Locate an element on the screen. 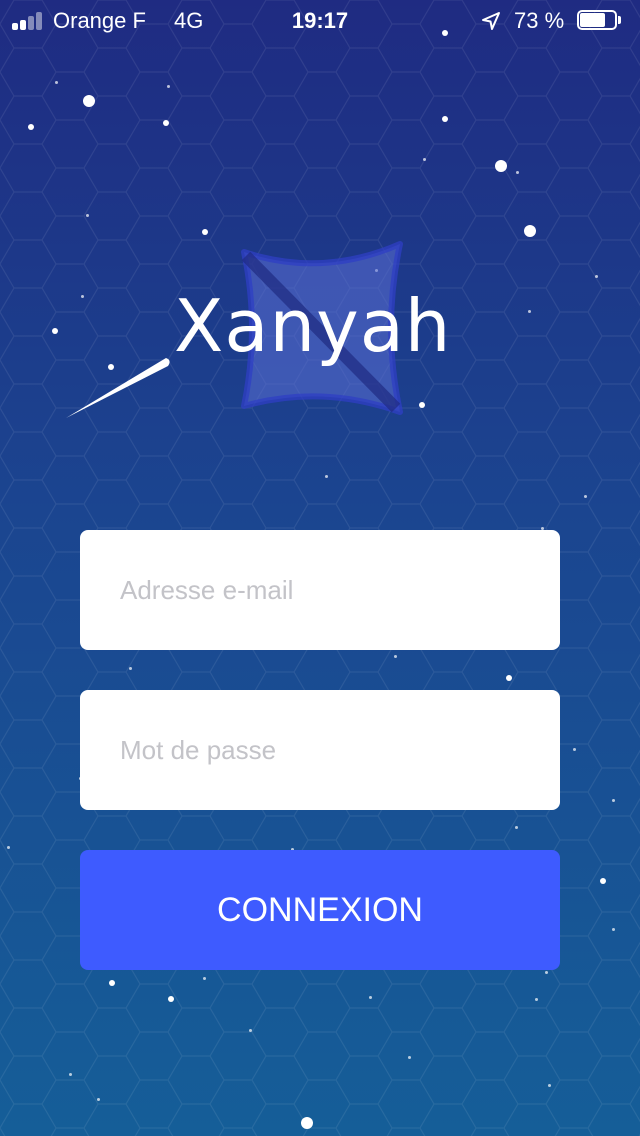  status-bar: Orange F 4G 19:17 73 % is located at coordinates (320, 20).